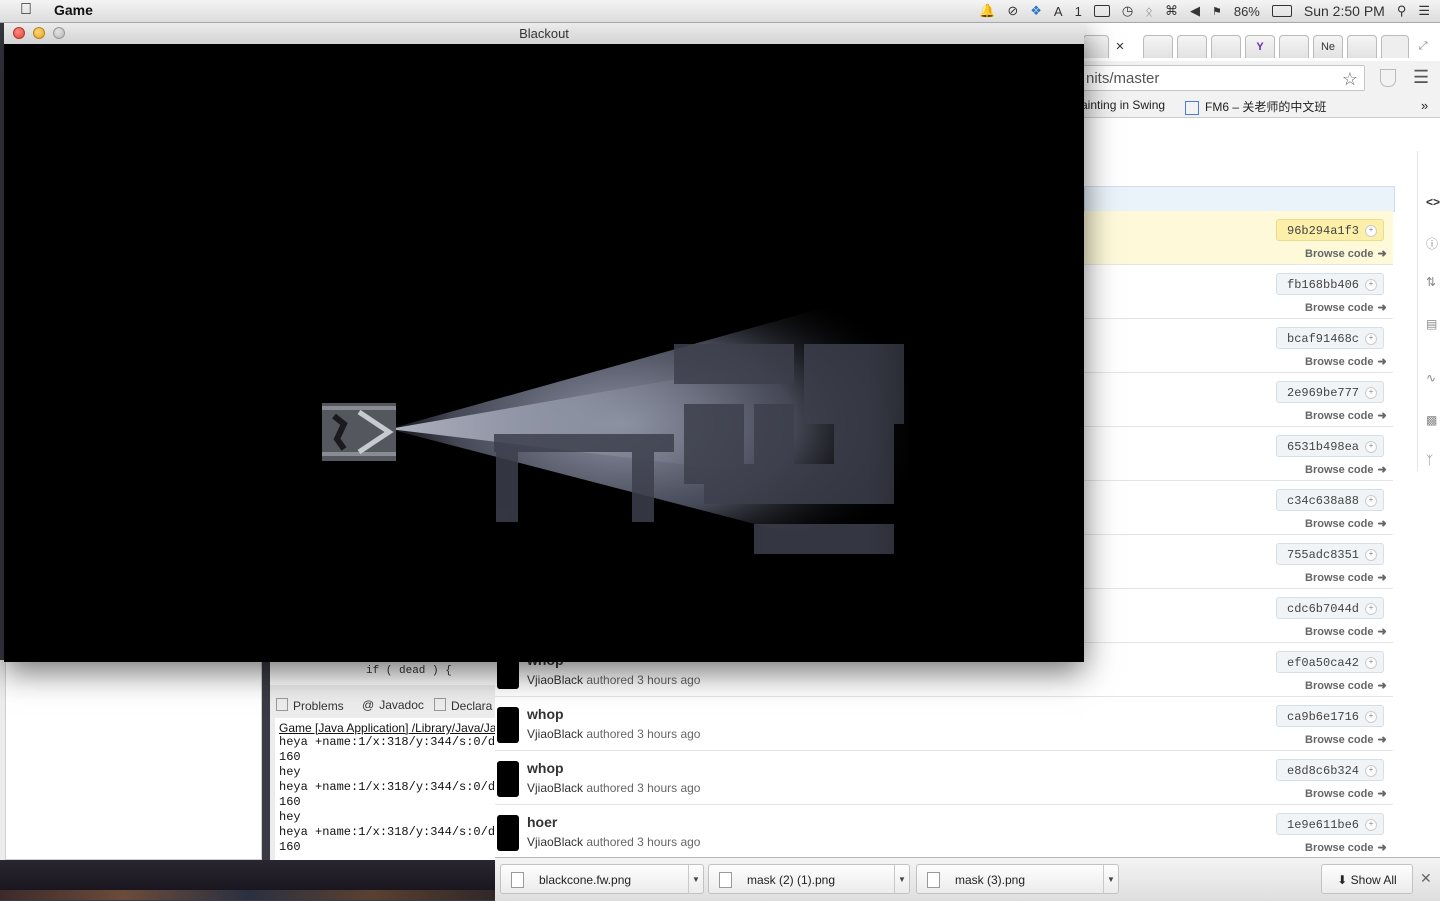  I want to click on notification-center-icon: ☰, so click(1424, 11).